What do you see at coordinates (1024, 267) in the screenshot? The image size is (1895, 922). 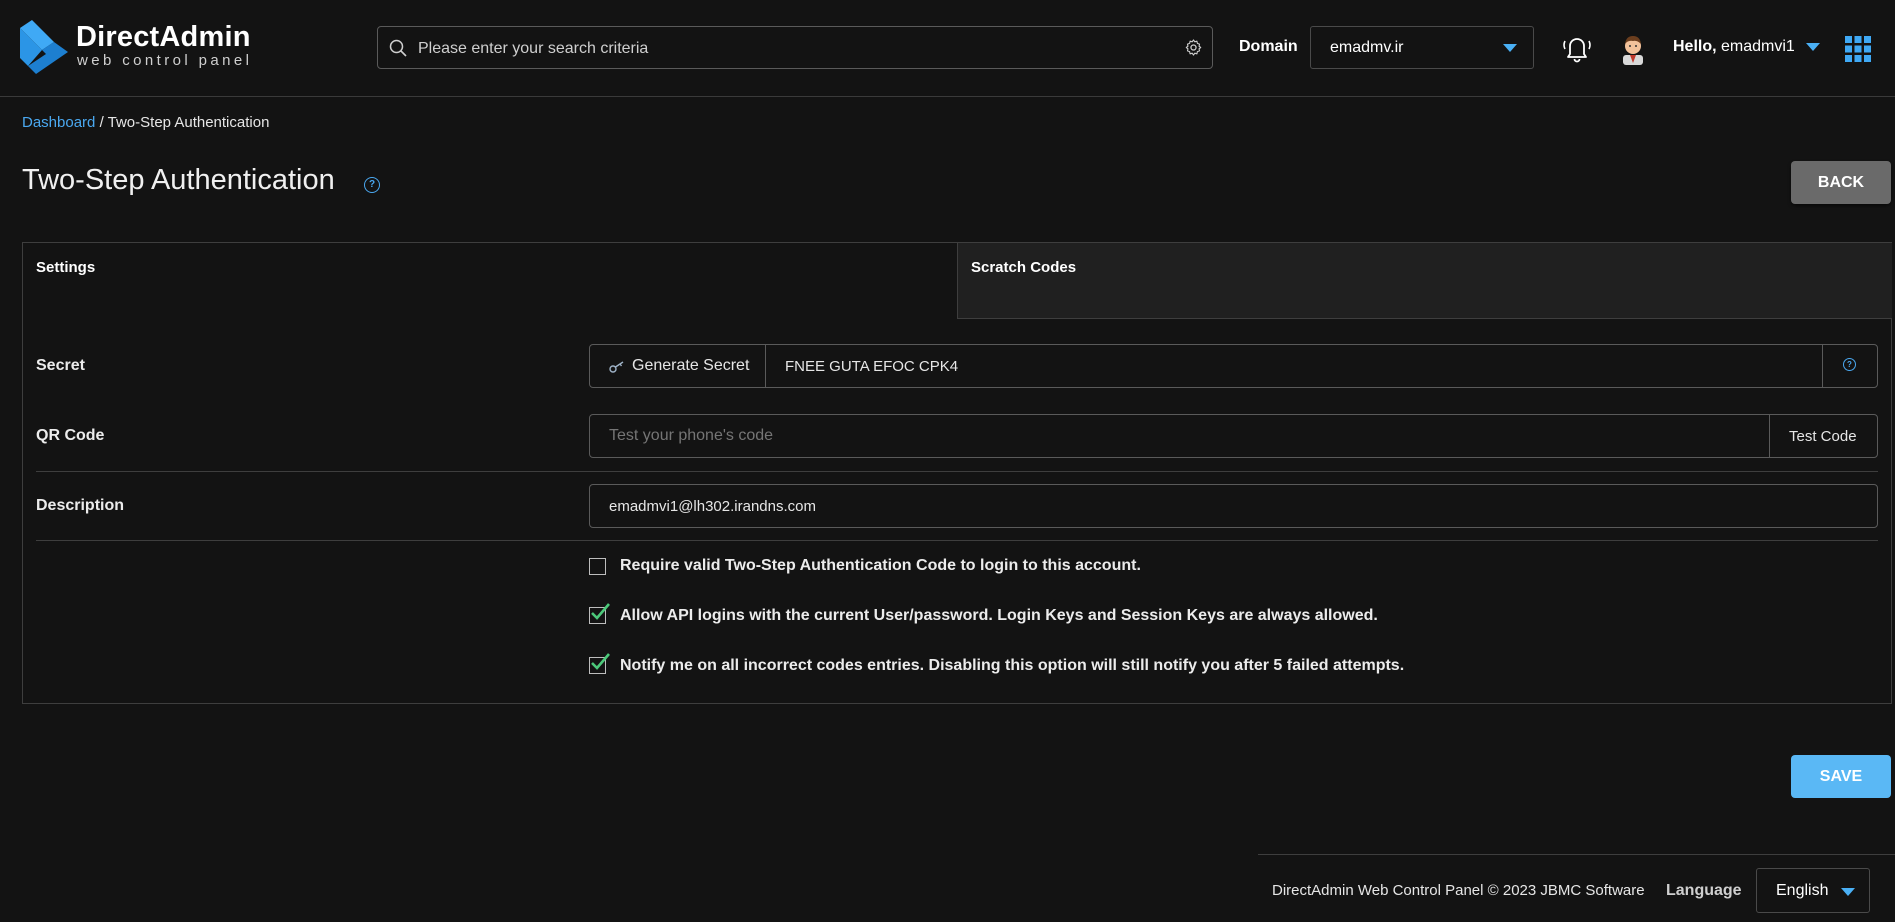 I see `tab-scratch-codes-label: Scratch Codes` at bounding box center [1024, 267].